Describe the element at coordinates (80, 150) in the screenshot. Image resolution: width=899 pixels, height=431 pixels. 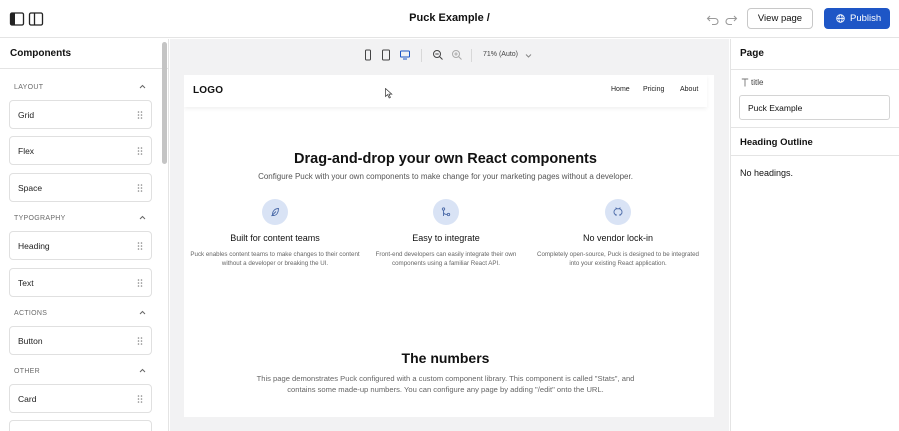
I see `component-flex: Flex` at that location.